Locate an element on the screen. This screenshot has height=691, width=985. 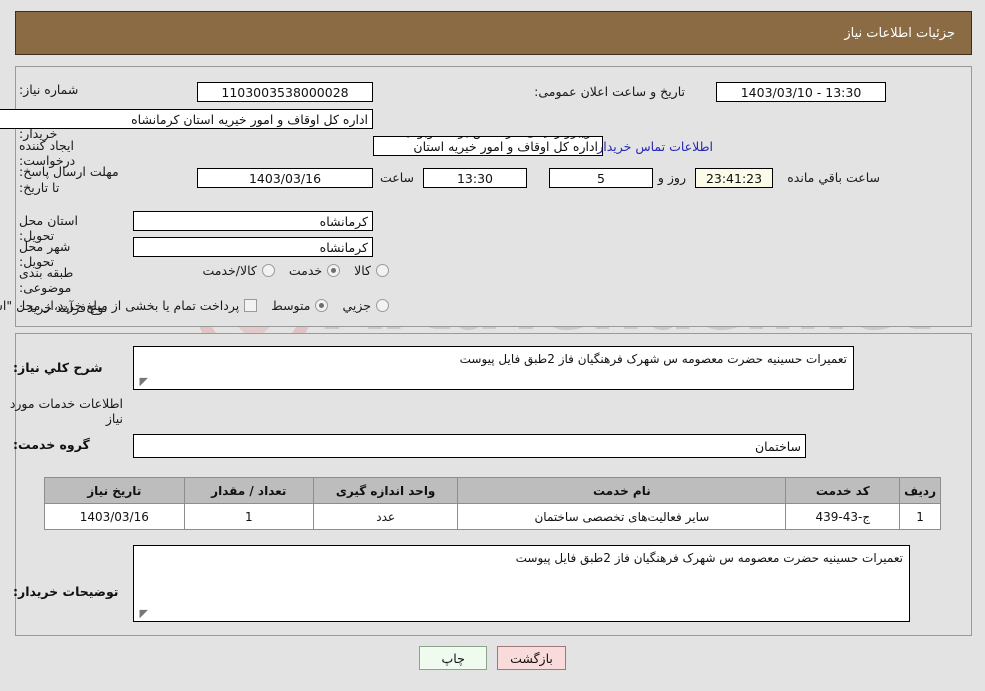
back-button: بازگشت is located at coordinates (531, 658).